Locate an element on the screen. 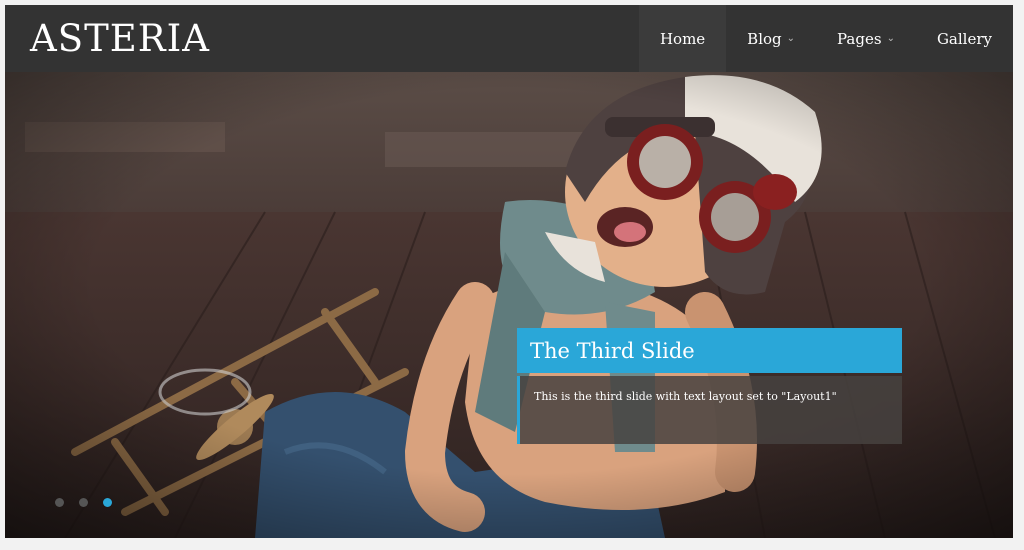 The image size is (1024, 550). nav-item-label: Gallery is located at coordinates (964, 38).